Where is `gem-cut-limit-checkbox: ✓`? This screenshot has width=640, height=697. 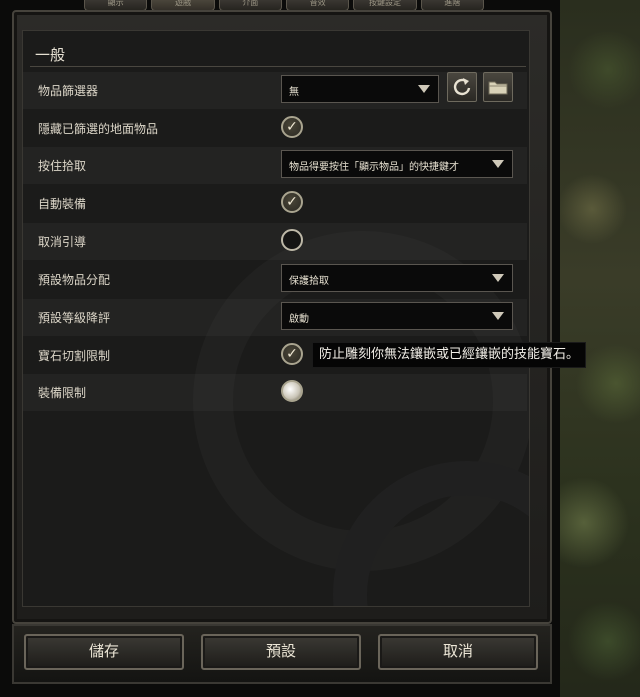 gem-cut-limit-checkbox: ✓ is located at coordinates (292, 354).